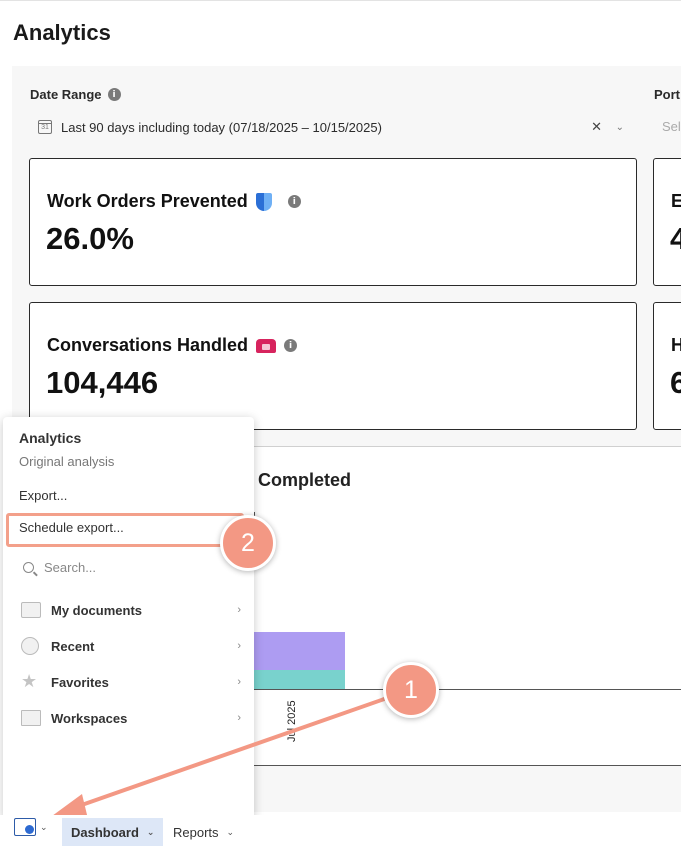 This screenshot has width=681, height=847. I want to click on top-divider, so click(340, 0).